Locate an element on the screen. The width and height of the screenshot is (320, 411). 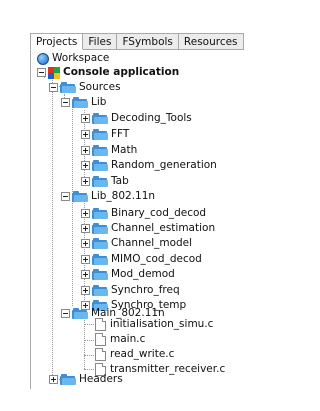
tree-item-label: FFT is located at coordinates (120, 134).